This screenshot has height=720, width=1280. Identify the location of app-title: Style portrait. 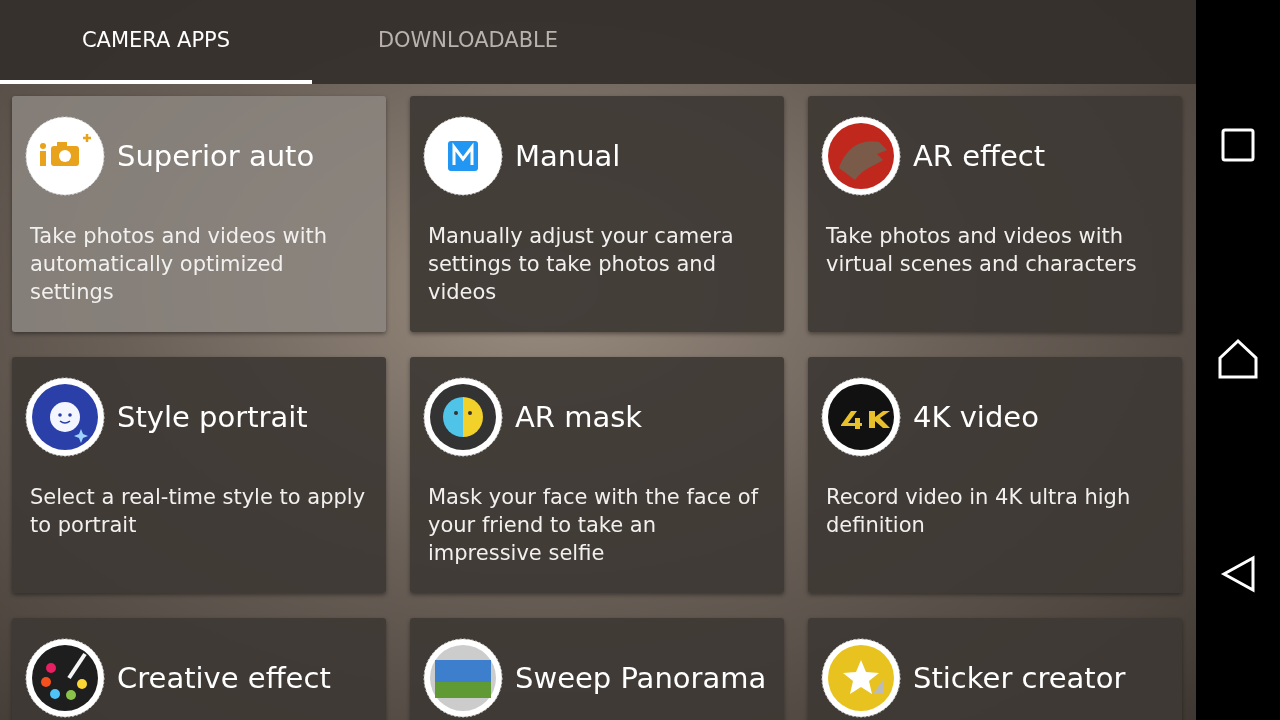
(212, 417).